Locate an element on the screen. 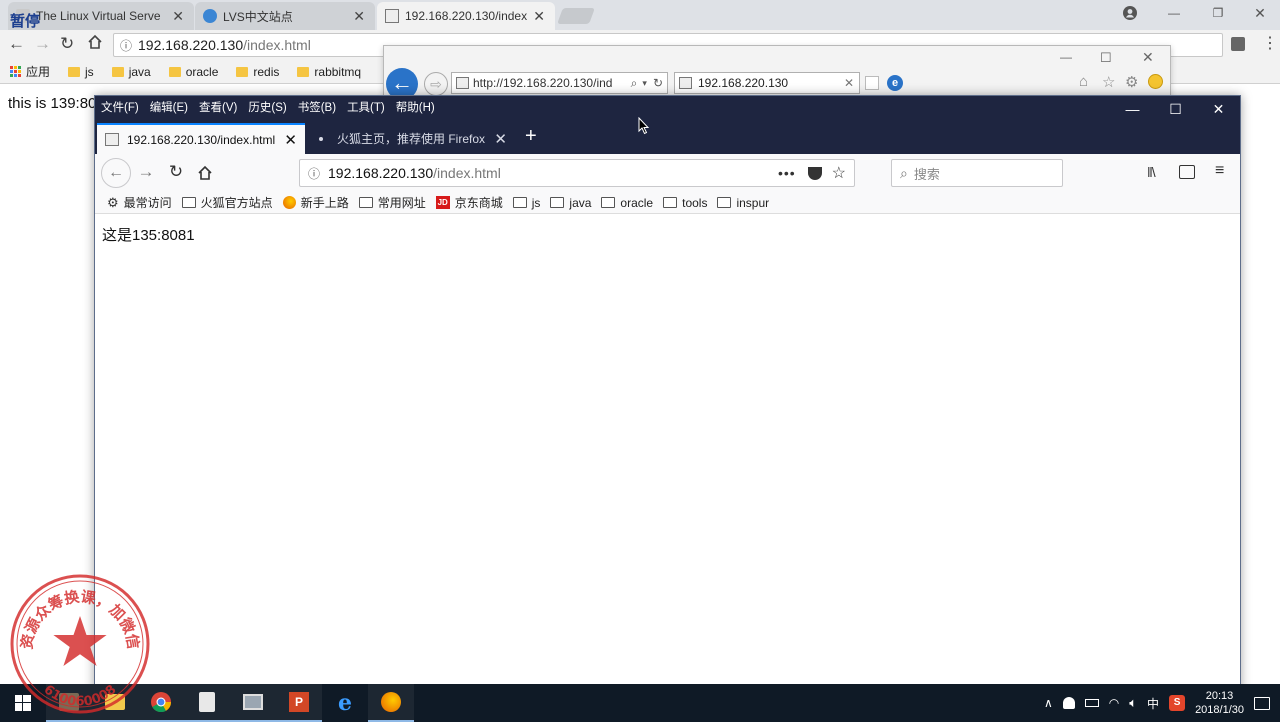 Image resolution: width=1280 pixels, height=722 pixels. extension-icon is located at coordinates (1238, 44).